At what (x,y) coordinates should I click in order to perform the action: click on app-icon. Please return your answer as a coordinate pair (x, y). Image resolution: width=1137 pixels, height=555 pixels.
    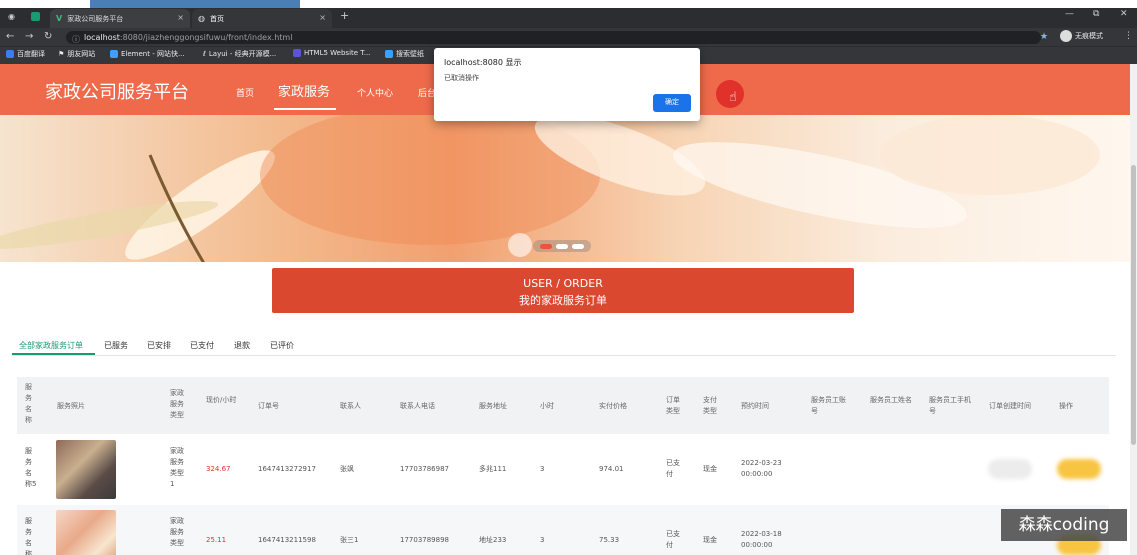
    Looking at the image, I should click on (35, 16).